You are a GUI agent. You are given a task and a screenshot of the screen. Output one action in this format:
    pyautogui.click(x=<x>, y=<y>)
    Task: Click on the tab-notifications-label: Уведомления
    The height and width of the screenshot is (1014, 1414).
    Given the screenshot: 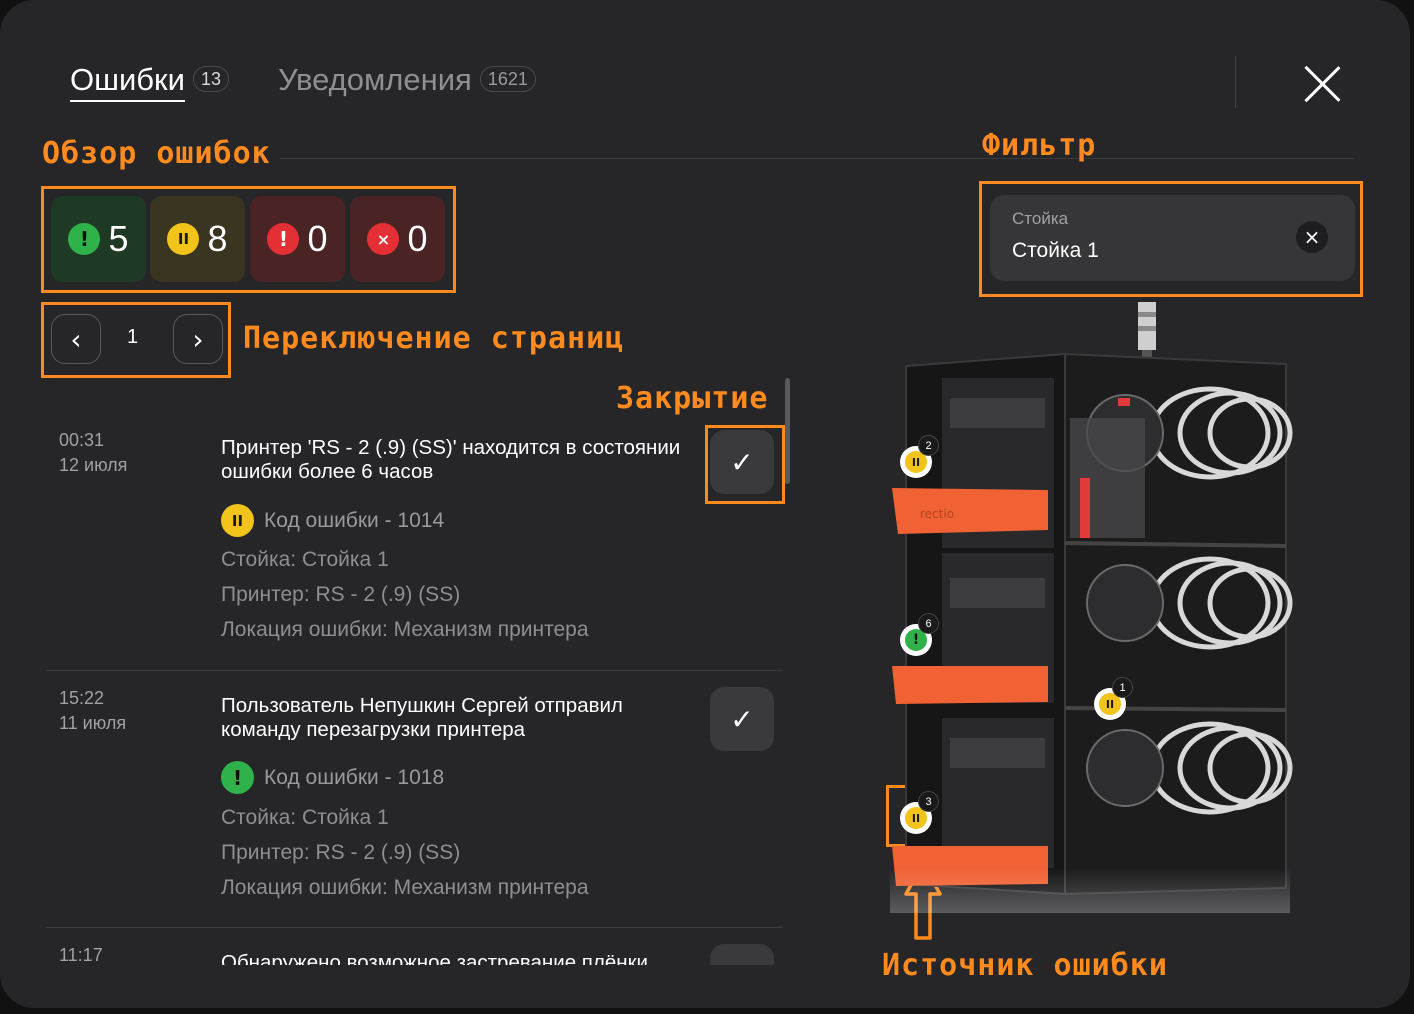 What is the action you would take?
    pyautogui.click(x=375, y=79)
    